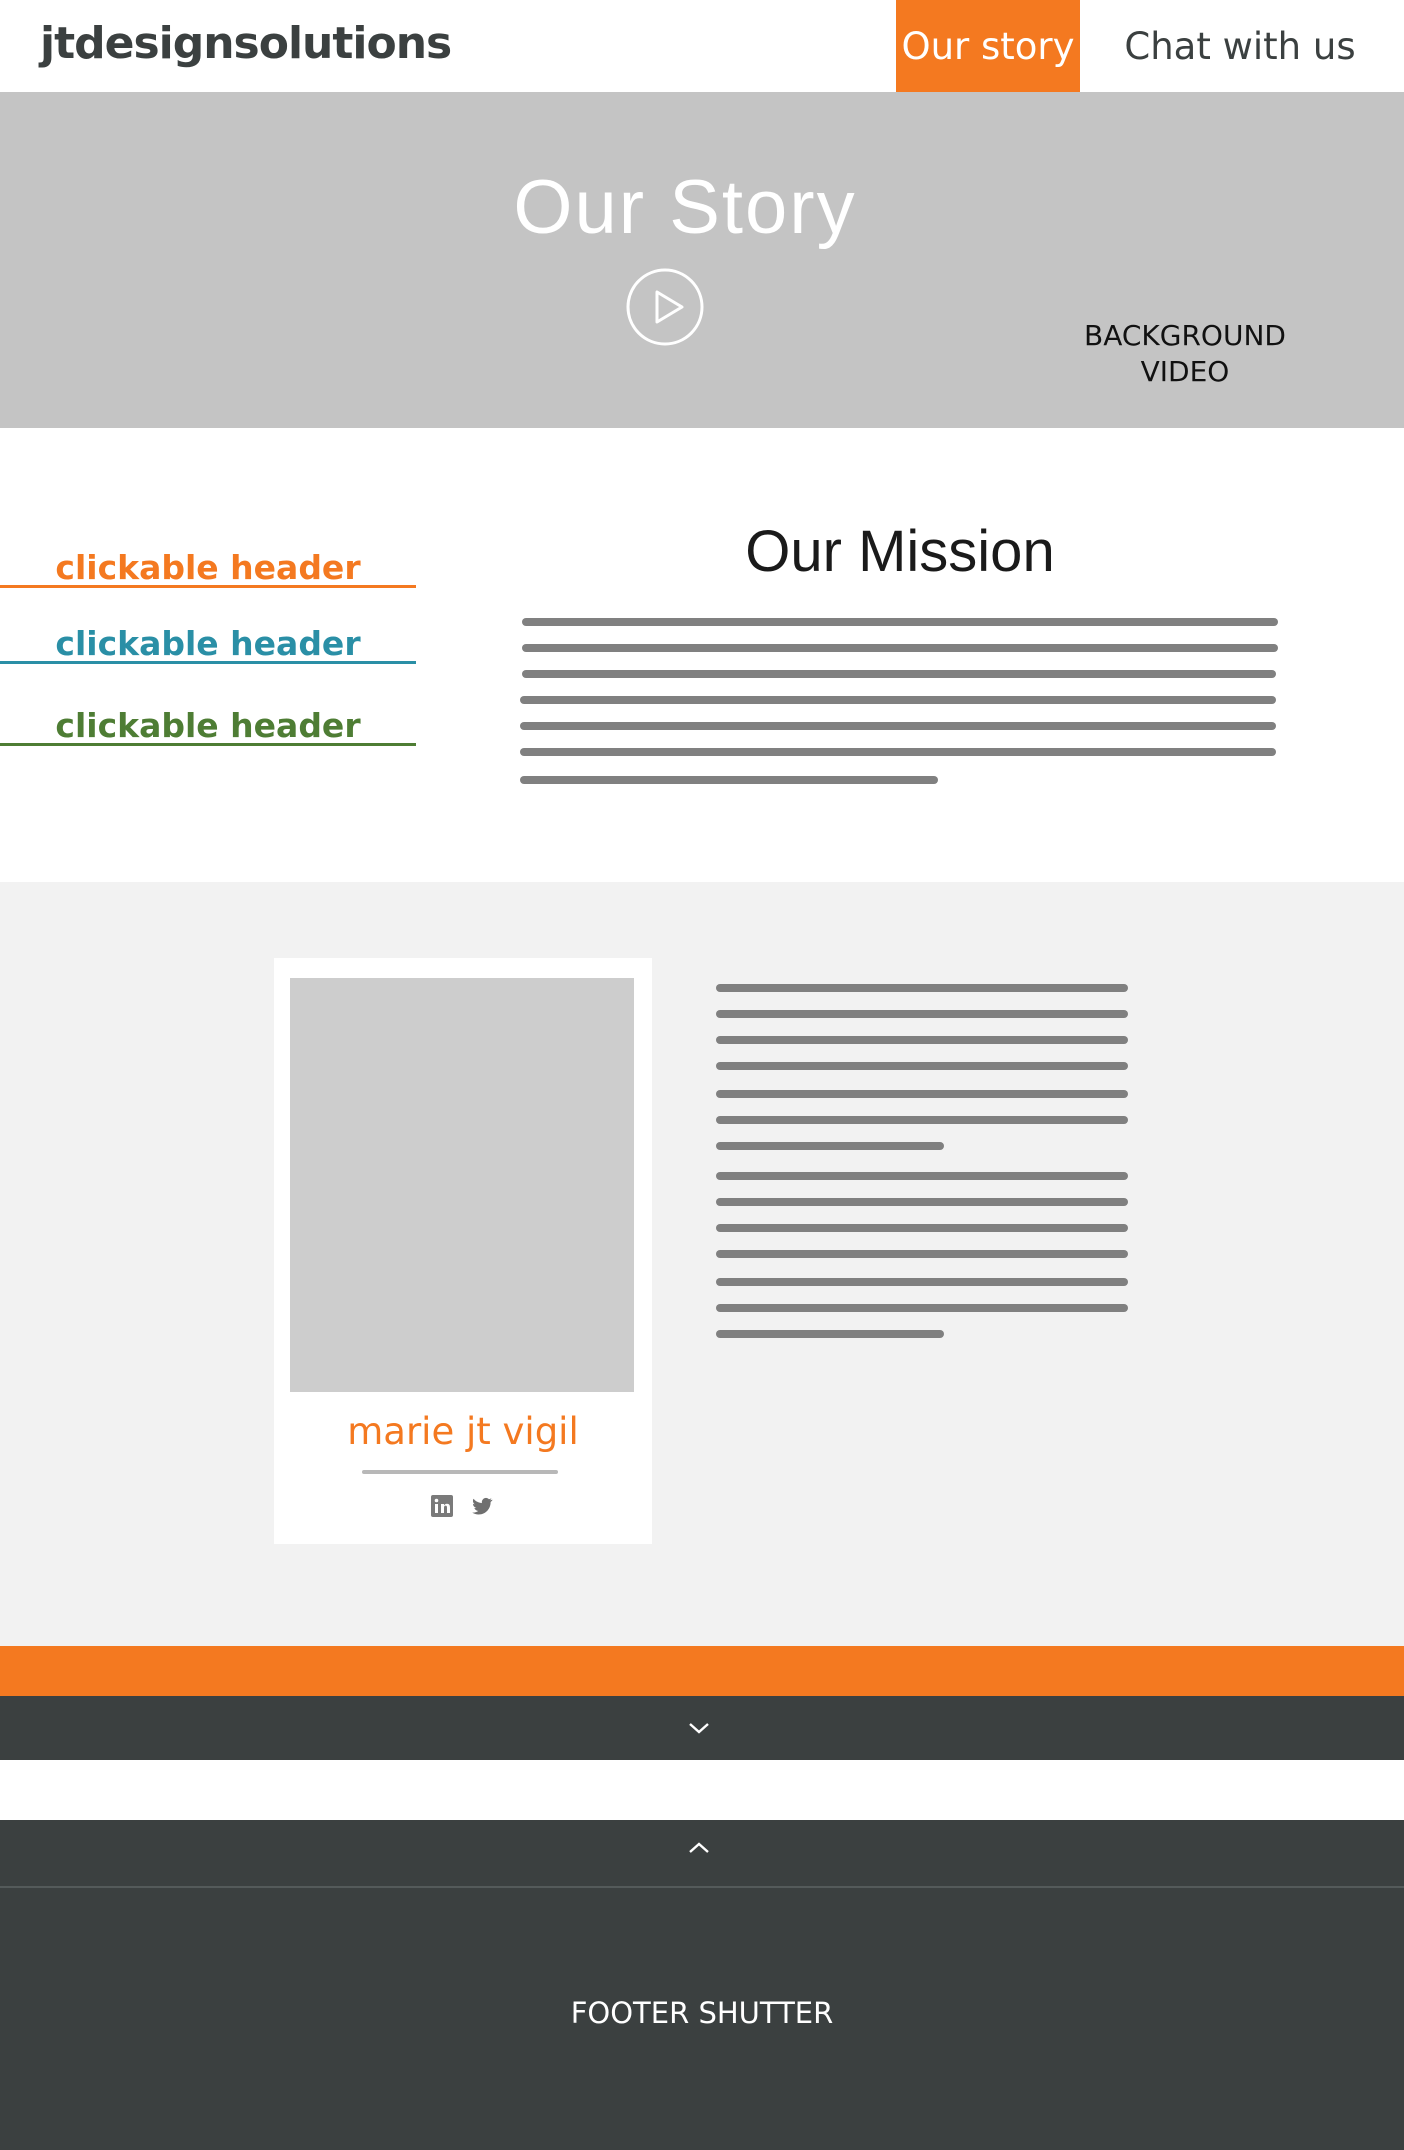 The width and height of the screenshot is (1404, 2150). What do you see at coordinates (702, 1671) in the screenshot?
I see `accent-band` at bounding box center [702, 1671].